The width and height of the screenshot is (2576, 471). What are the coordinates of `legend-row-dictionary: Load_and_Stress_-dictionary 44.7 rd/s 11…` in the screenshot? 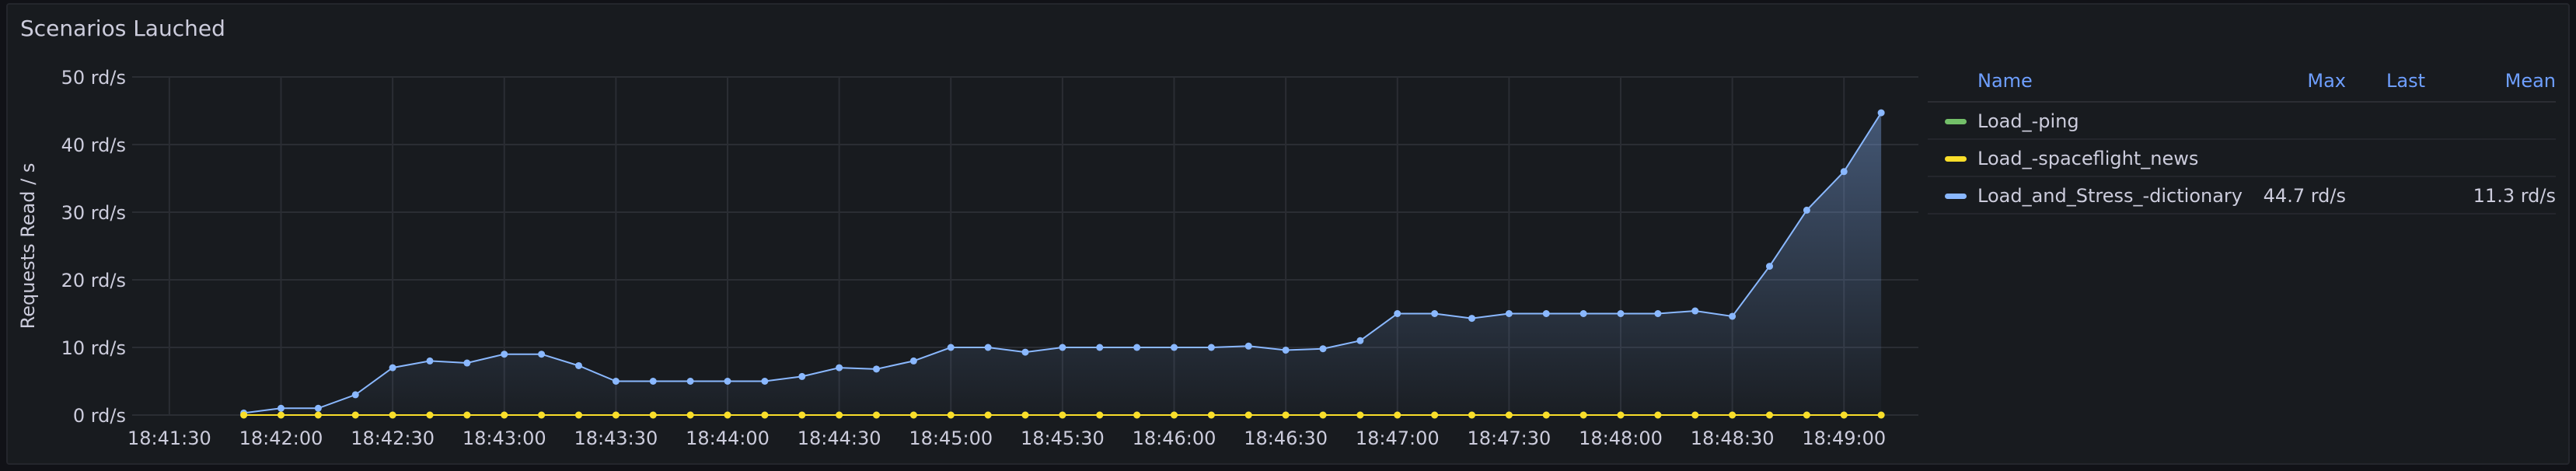 It's located at (2242, 196).